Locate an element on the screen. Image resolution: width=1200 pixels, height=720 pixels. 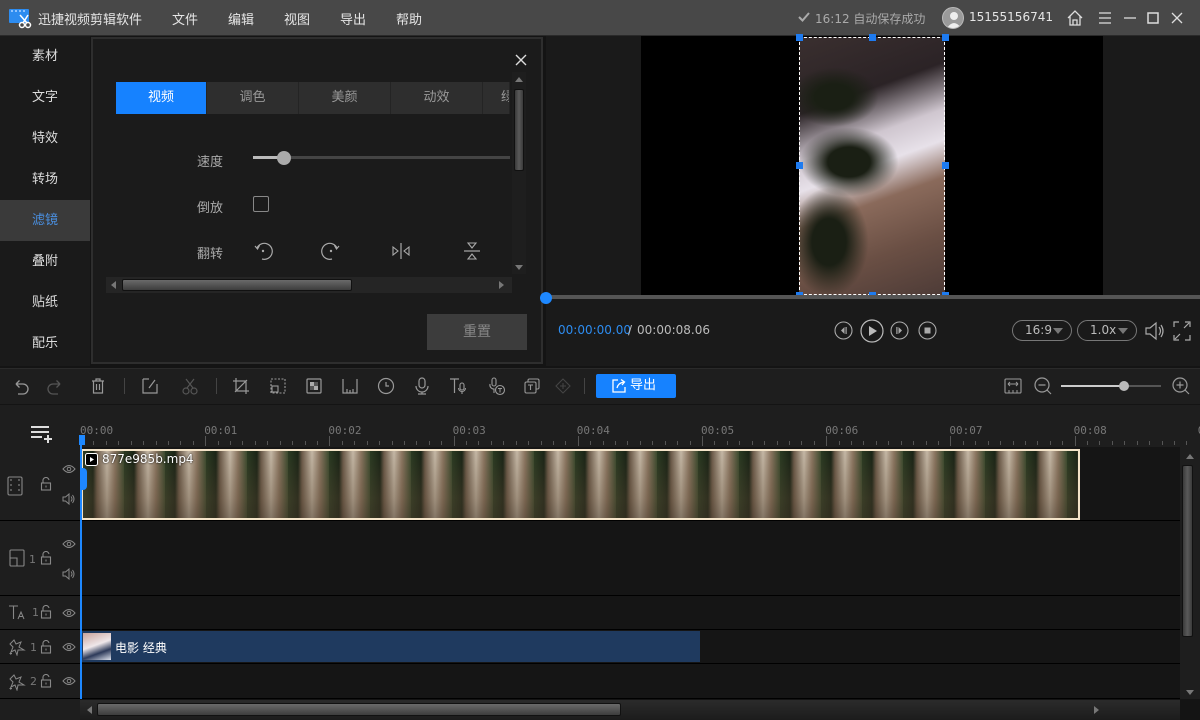
timeline-horizontal-scroll-thumb is located at coordinates (359, 709).